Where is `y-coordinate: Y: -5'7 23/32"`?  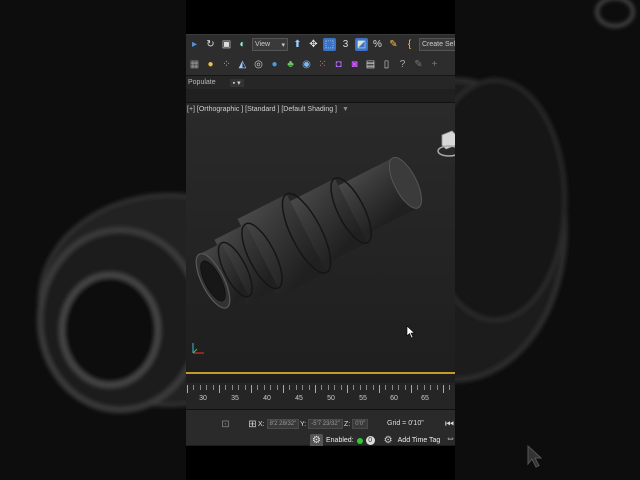 y-coordinate: Y: -5'7 23/32" is located at coordinates (321, 424).